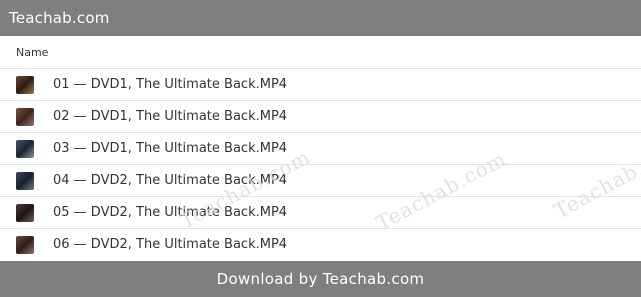  What do you see at coordinates (320, 18) in the screenshot?
I see `site-header: Teachab.com` at bounding box center [320, 18].